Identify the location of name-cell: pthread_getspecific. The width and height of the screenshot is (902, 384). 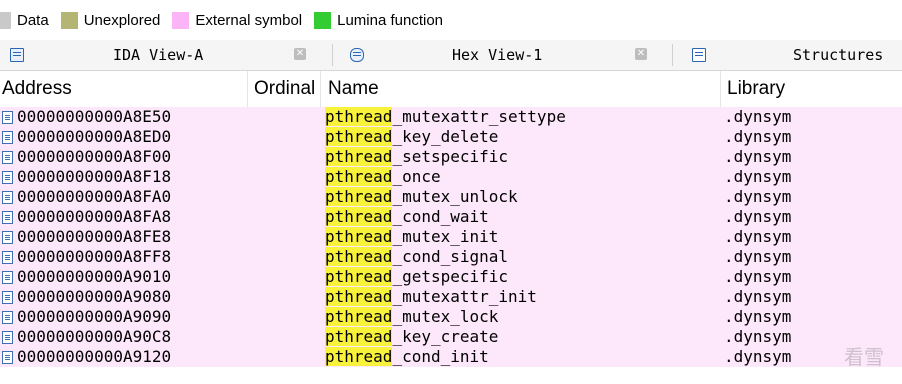
(416, 277).